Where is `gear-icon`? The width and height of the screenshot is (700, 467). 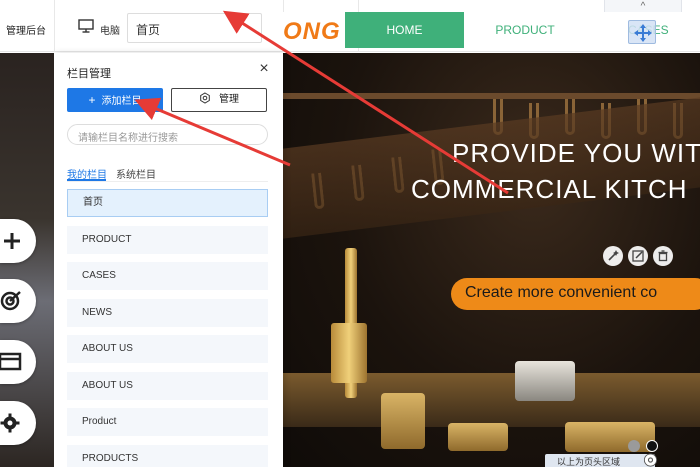 gear-icon is located at coordinates (10, 423).